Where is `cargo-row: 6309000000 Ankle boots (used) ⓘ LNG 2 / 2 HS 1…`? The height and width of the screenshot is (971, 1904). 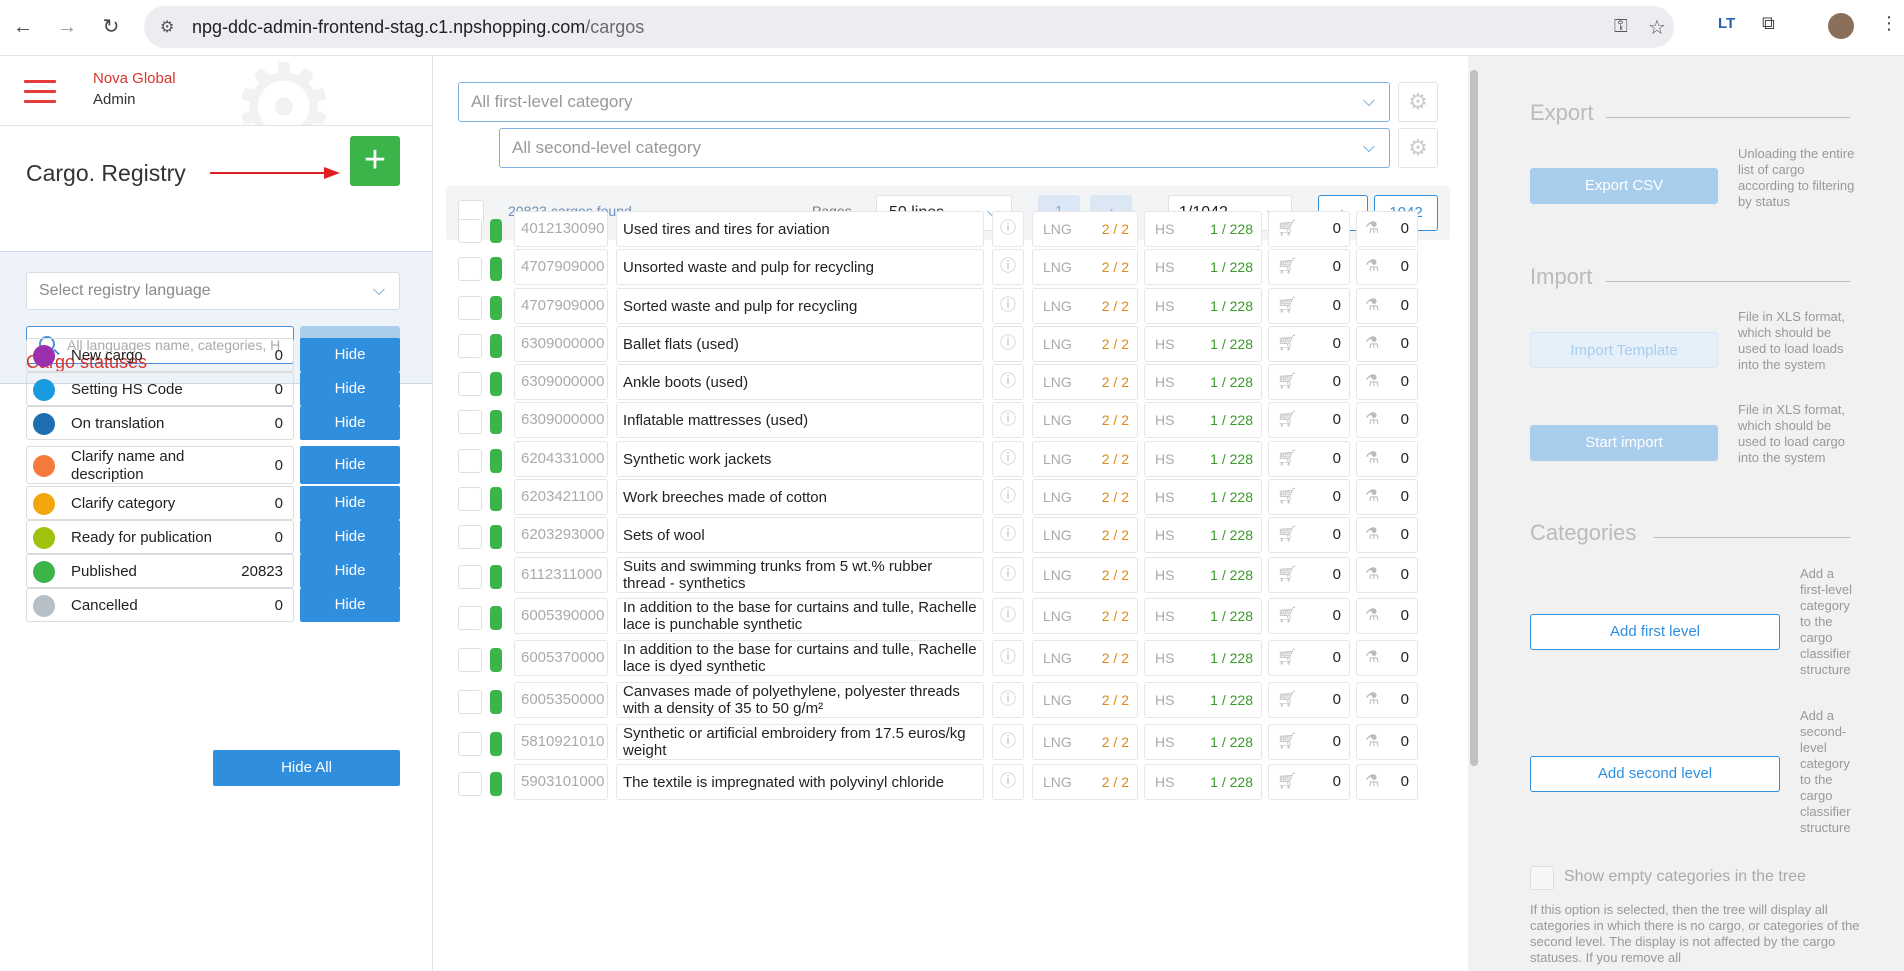 cargo-row: 6309000000 Ankle boots (used) ⓘ LNG 2 / 2 HS 1… is located at coordinates (948, 382).